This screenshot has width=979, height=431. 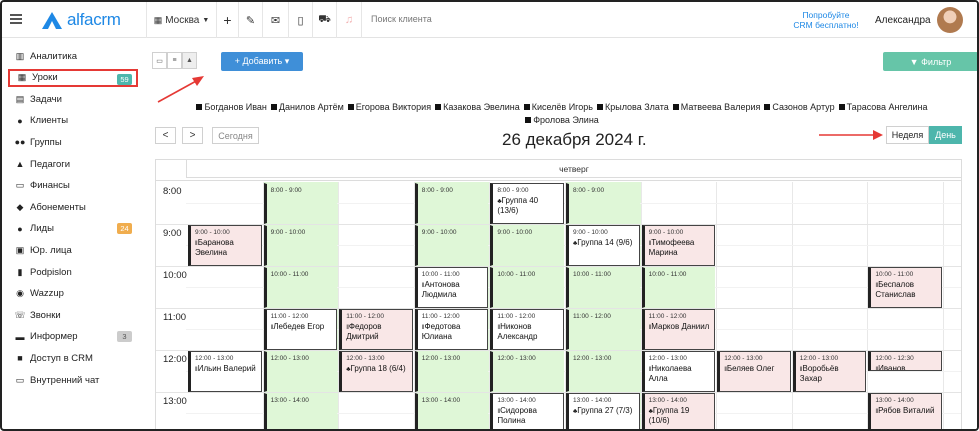 What do you see at coordinates (75, 315) in the screenshot?
I see `sidebar-item-13: ☏ Звонки` at bounding box center [75, 315].